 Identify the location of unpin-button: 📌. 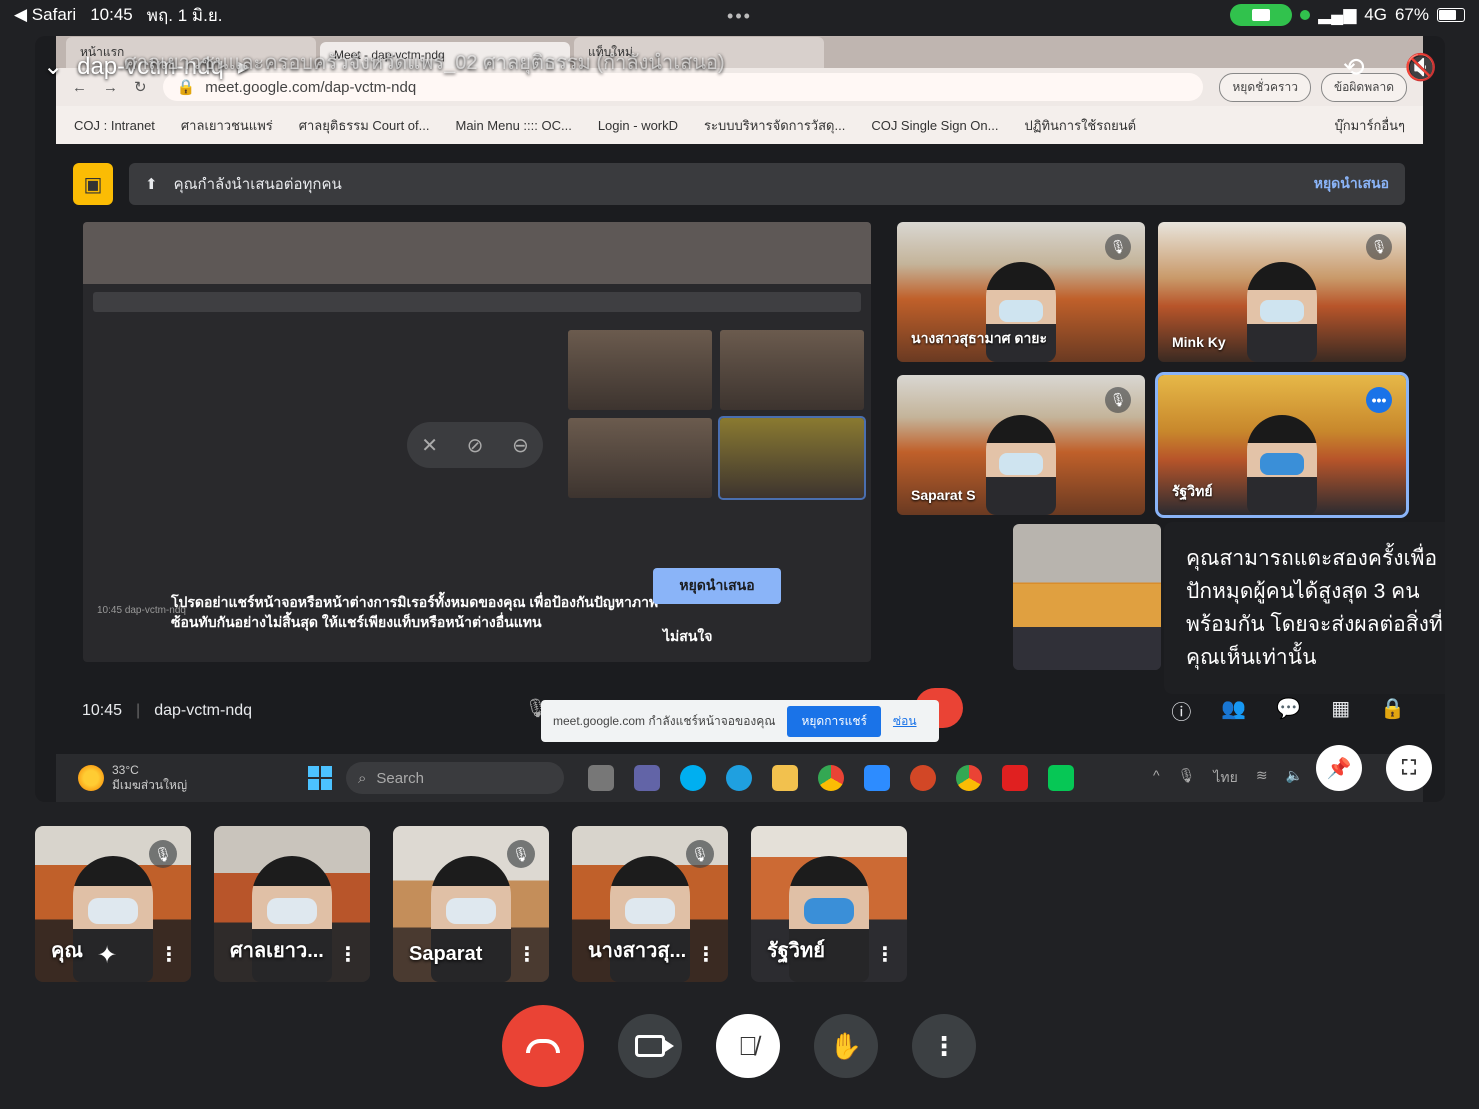
(1339, 768).